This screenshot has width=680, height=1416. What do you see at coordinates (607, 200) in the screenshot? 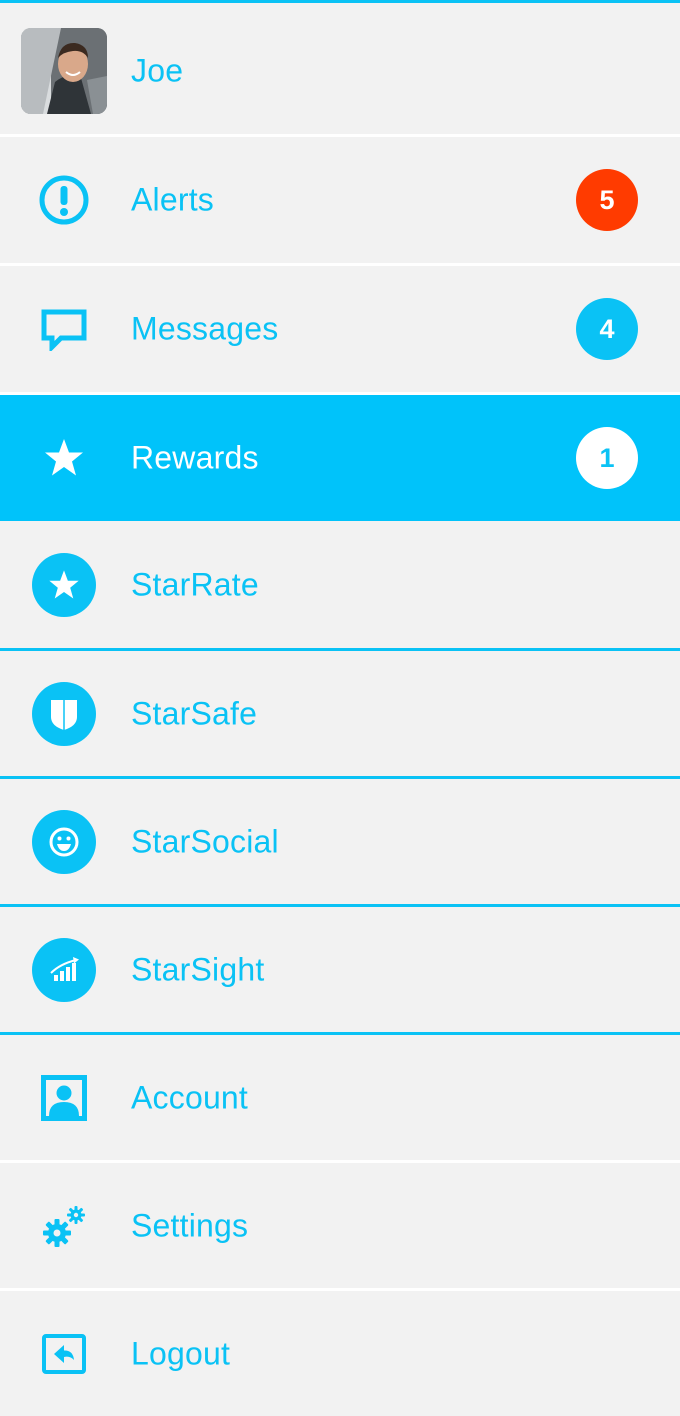
I see `alerts-count-badge: 5` at bounding box center [607, 200].